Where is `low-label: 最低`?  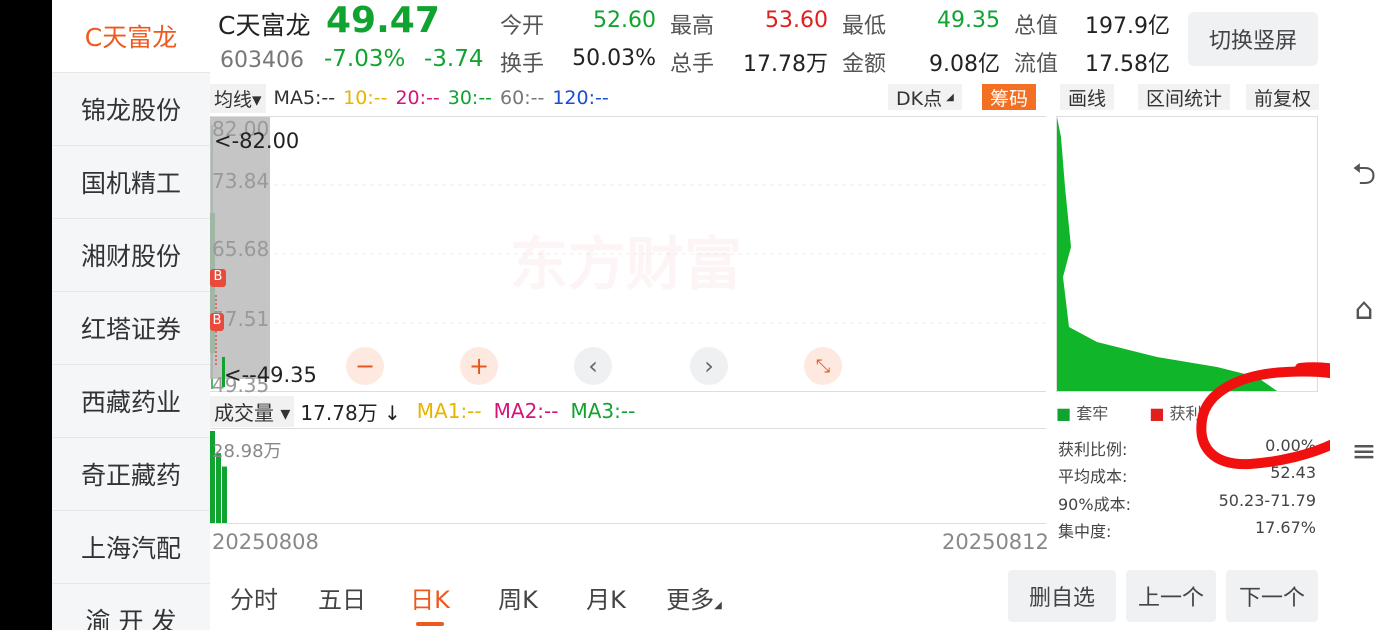 low-label: 最低 is located at coordinates (864, 26).